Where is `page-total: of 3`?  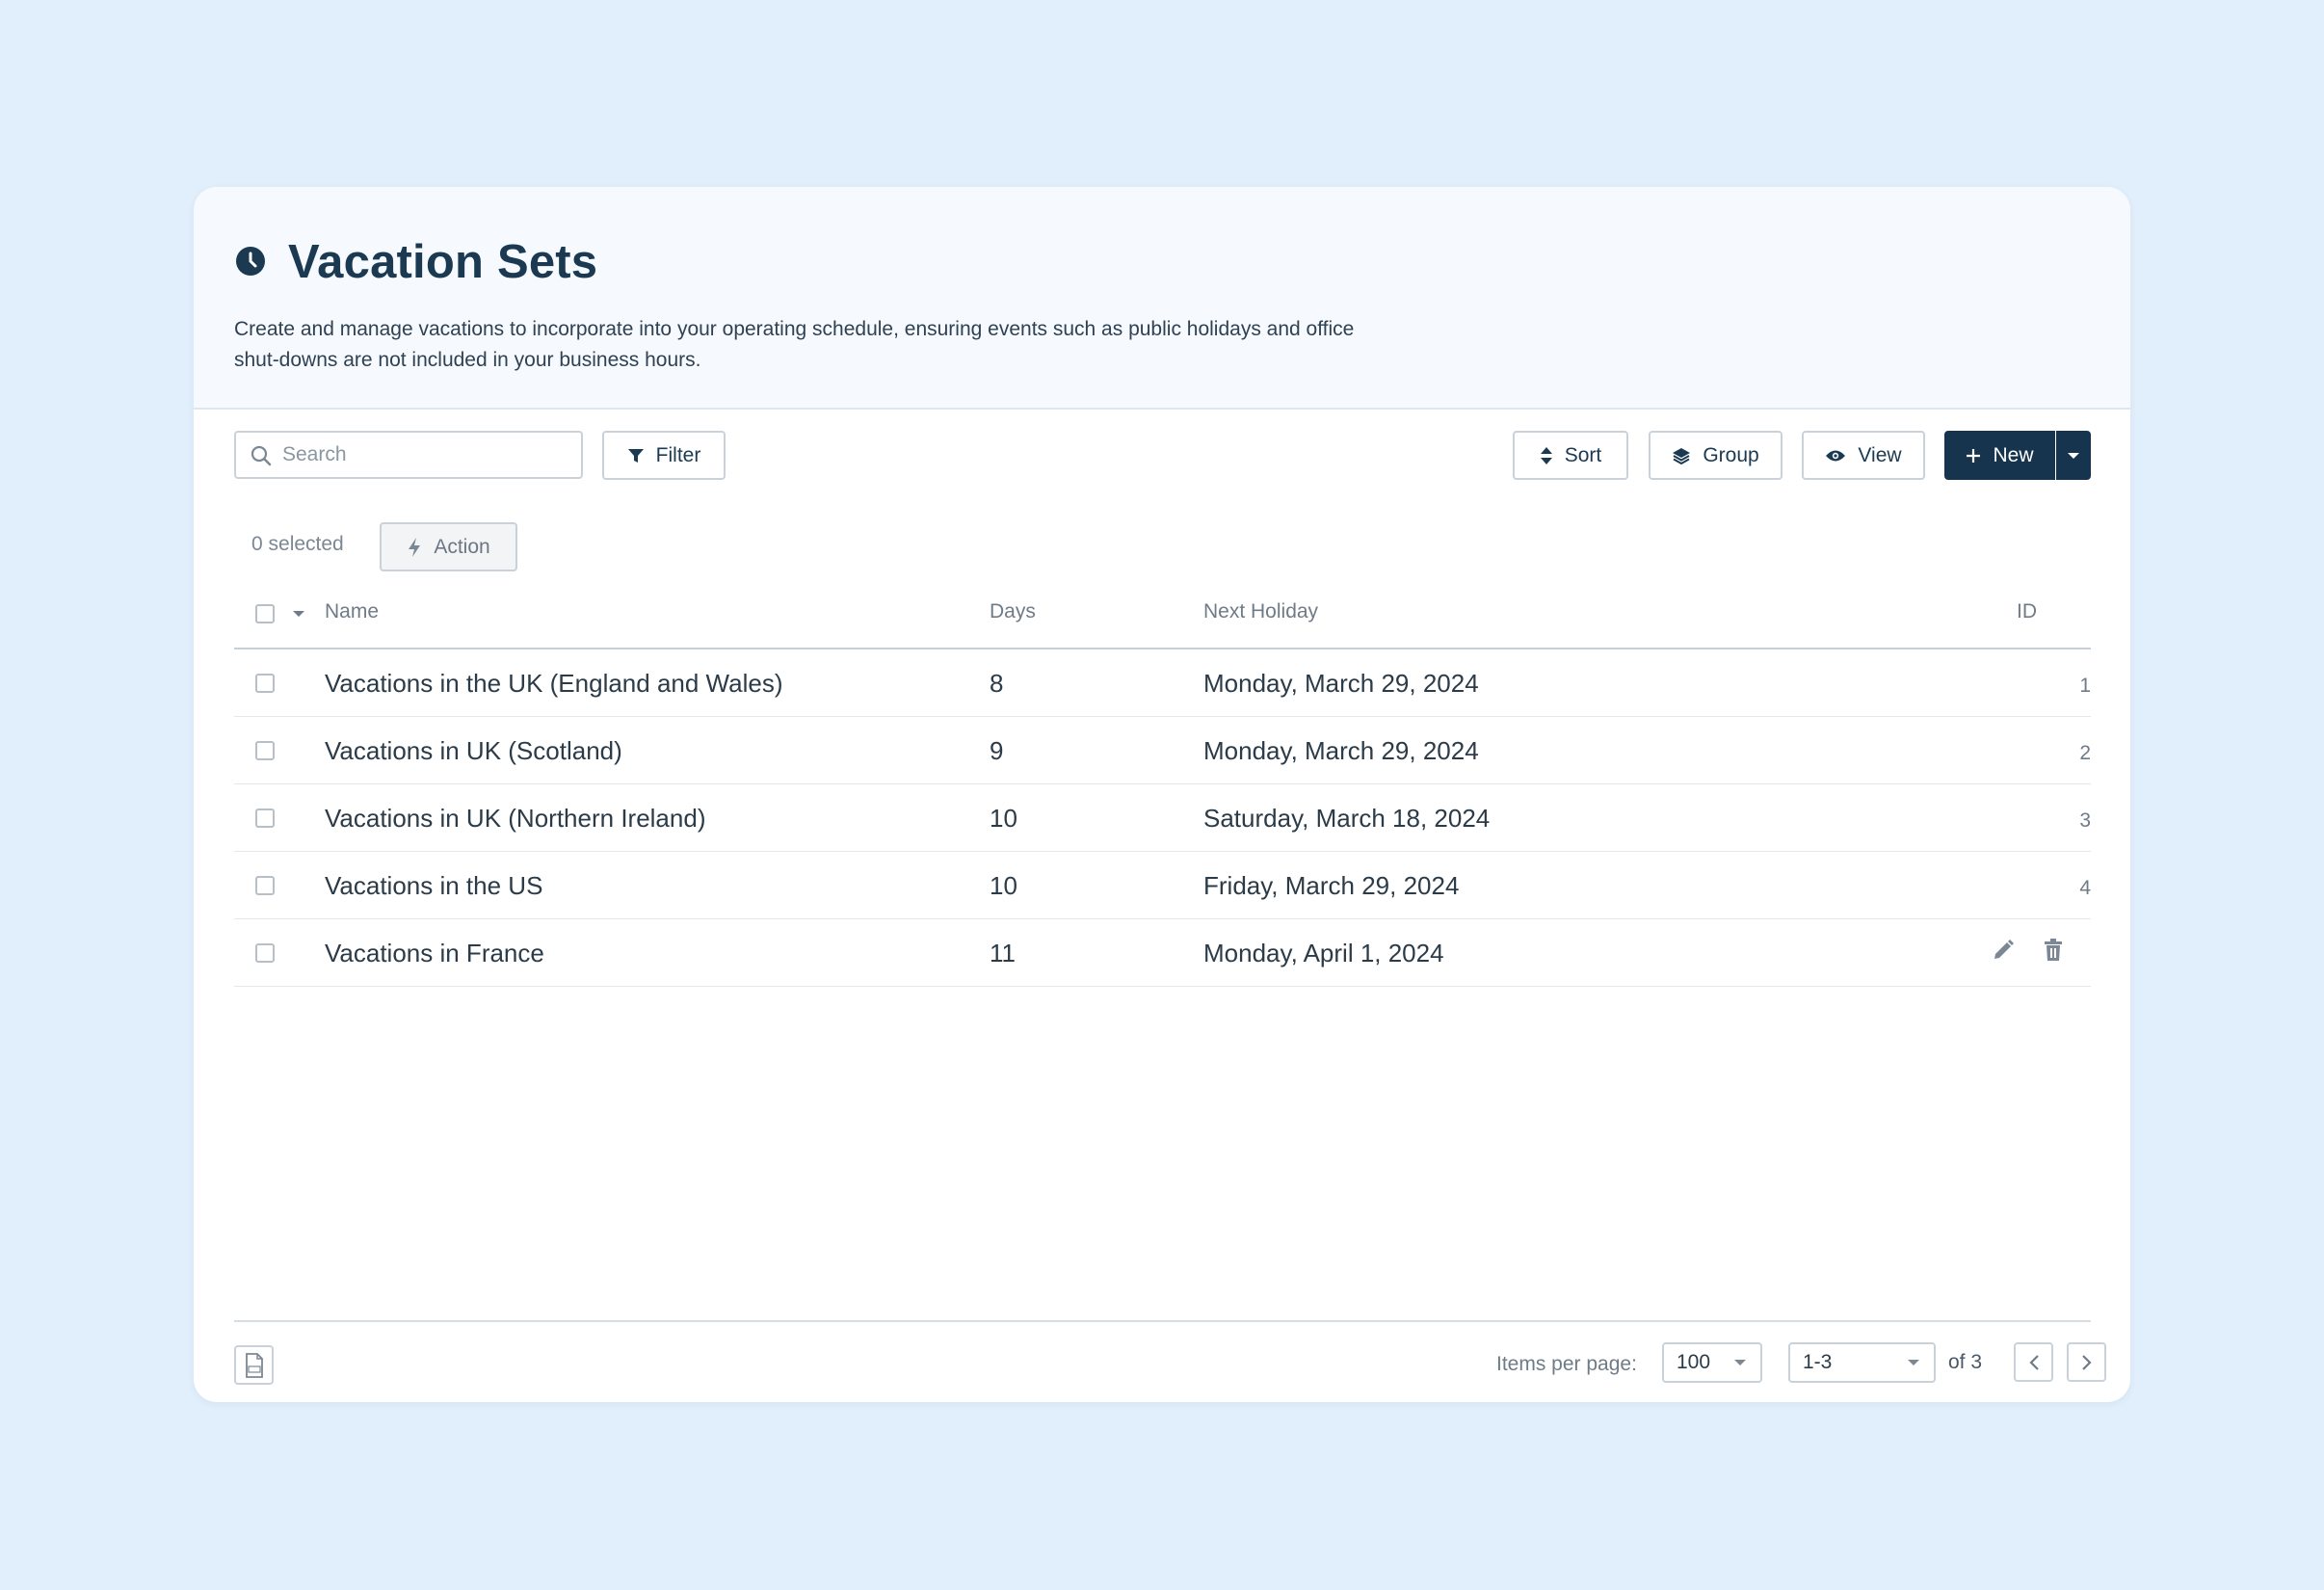
page-total: of 3 is located at coordinates (1966, 1362).